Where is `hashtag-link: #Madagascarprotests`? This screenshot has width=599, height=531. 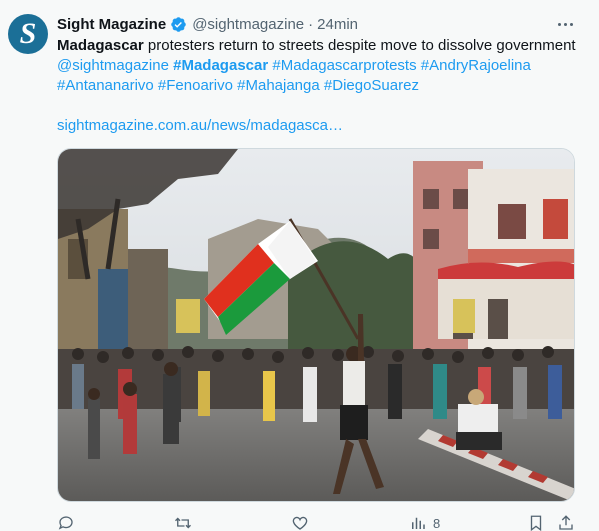 hashtag-link: #Madagascarprotests is located at coordinates (344, 65).